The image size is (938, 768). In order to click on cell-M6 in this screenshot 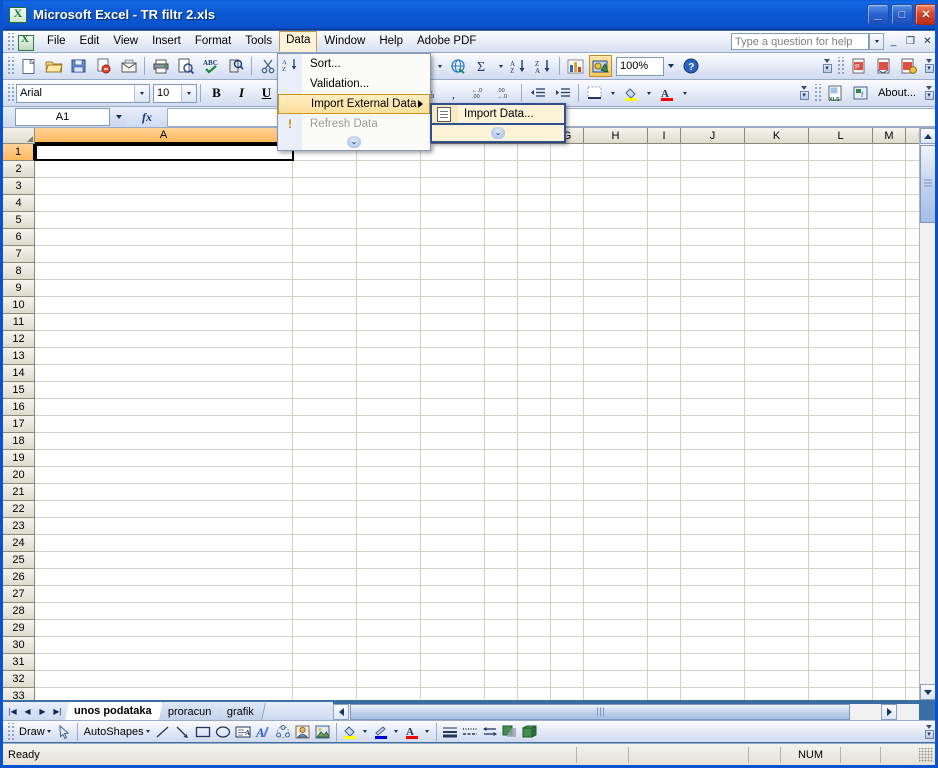, I will do `click(889, 237)`.